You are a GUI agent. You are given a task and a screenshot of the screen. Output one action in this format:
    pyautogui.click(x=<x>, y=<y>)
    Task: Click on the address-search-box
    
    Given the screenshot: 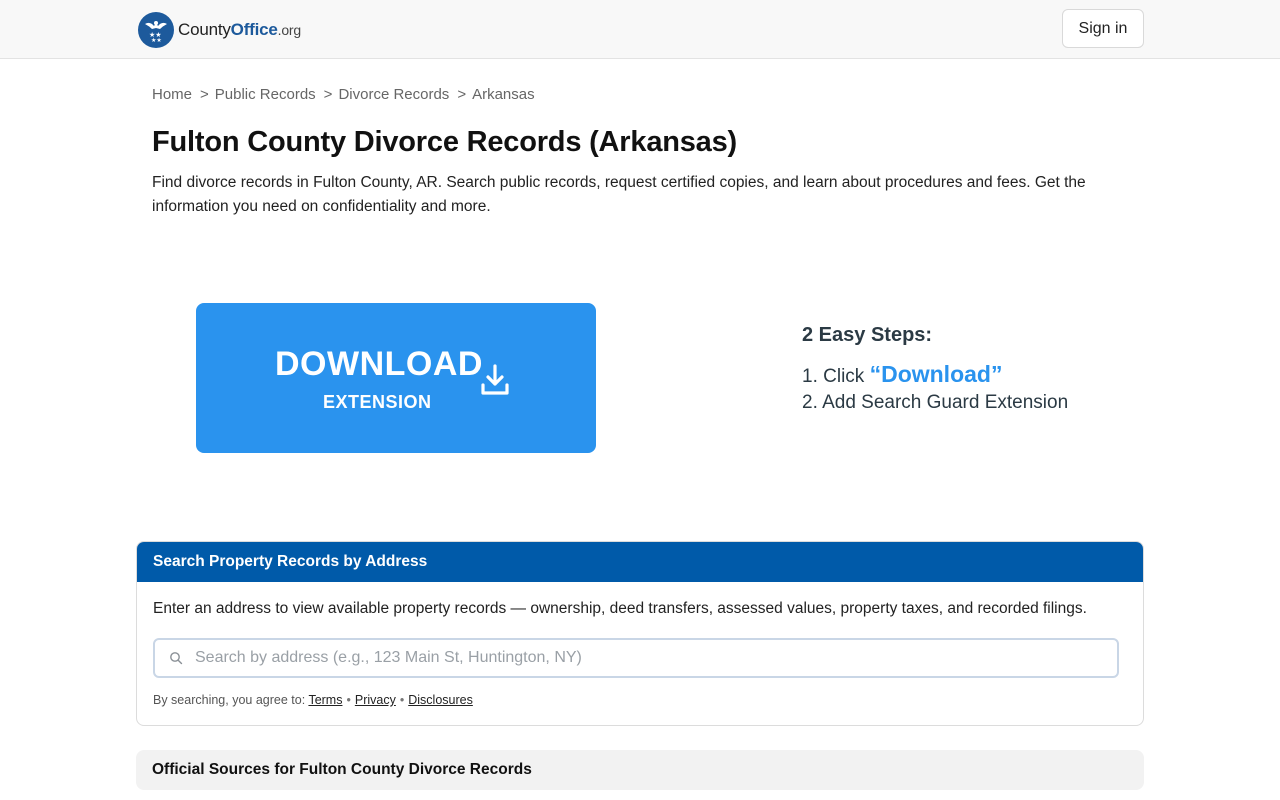 What is the action you would take?
    pyautogui.click(x=636, y=658)
    